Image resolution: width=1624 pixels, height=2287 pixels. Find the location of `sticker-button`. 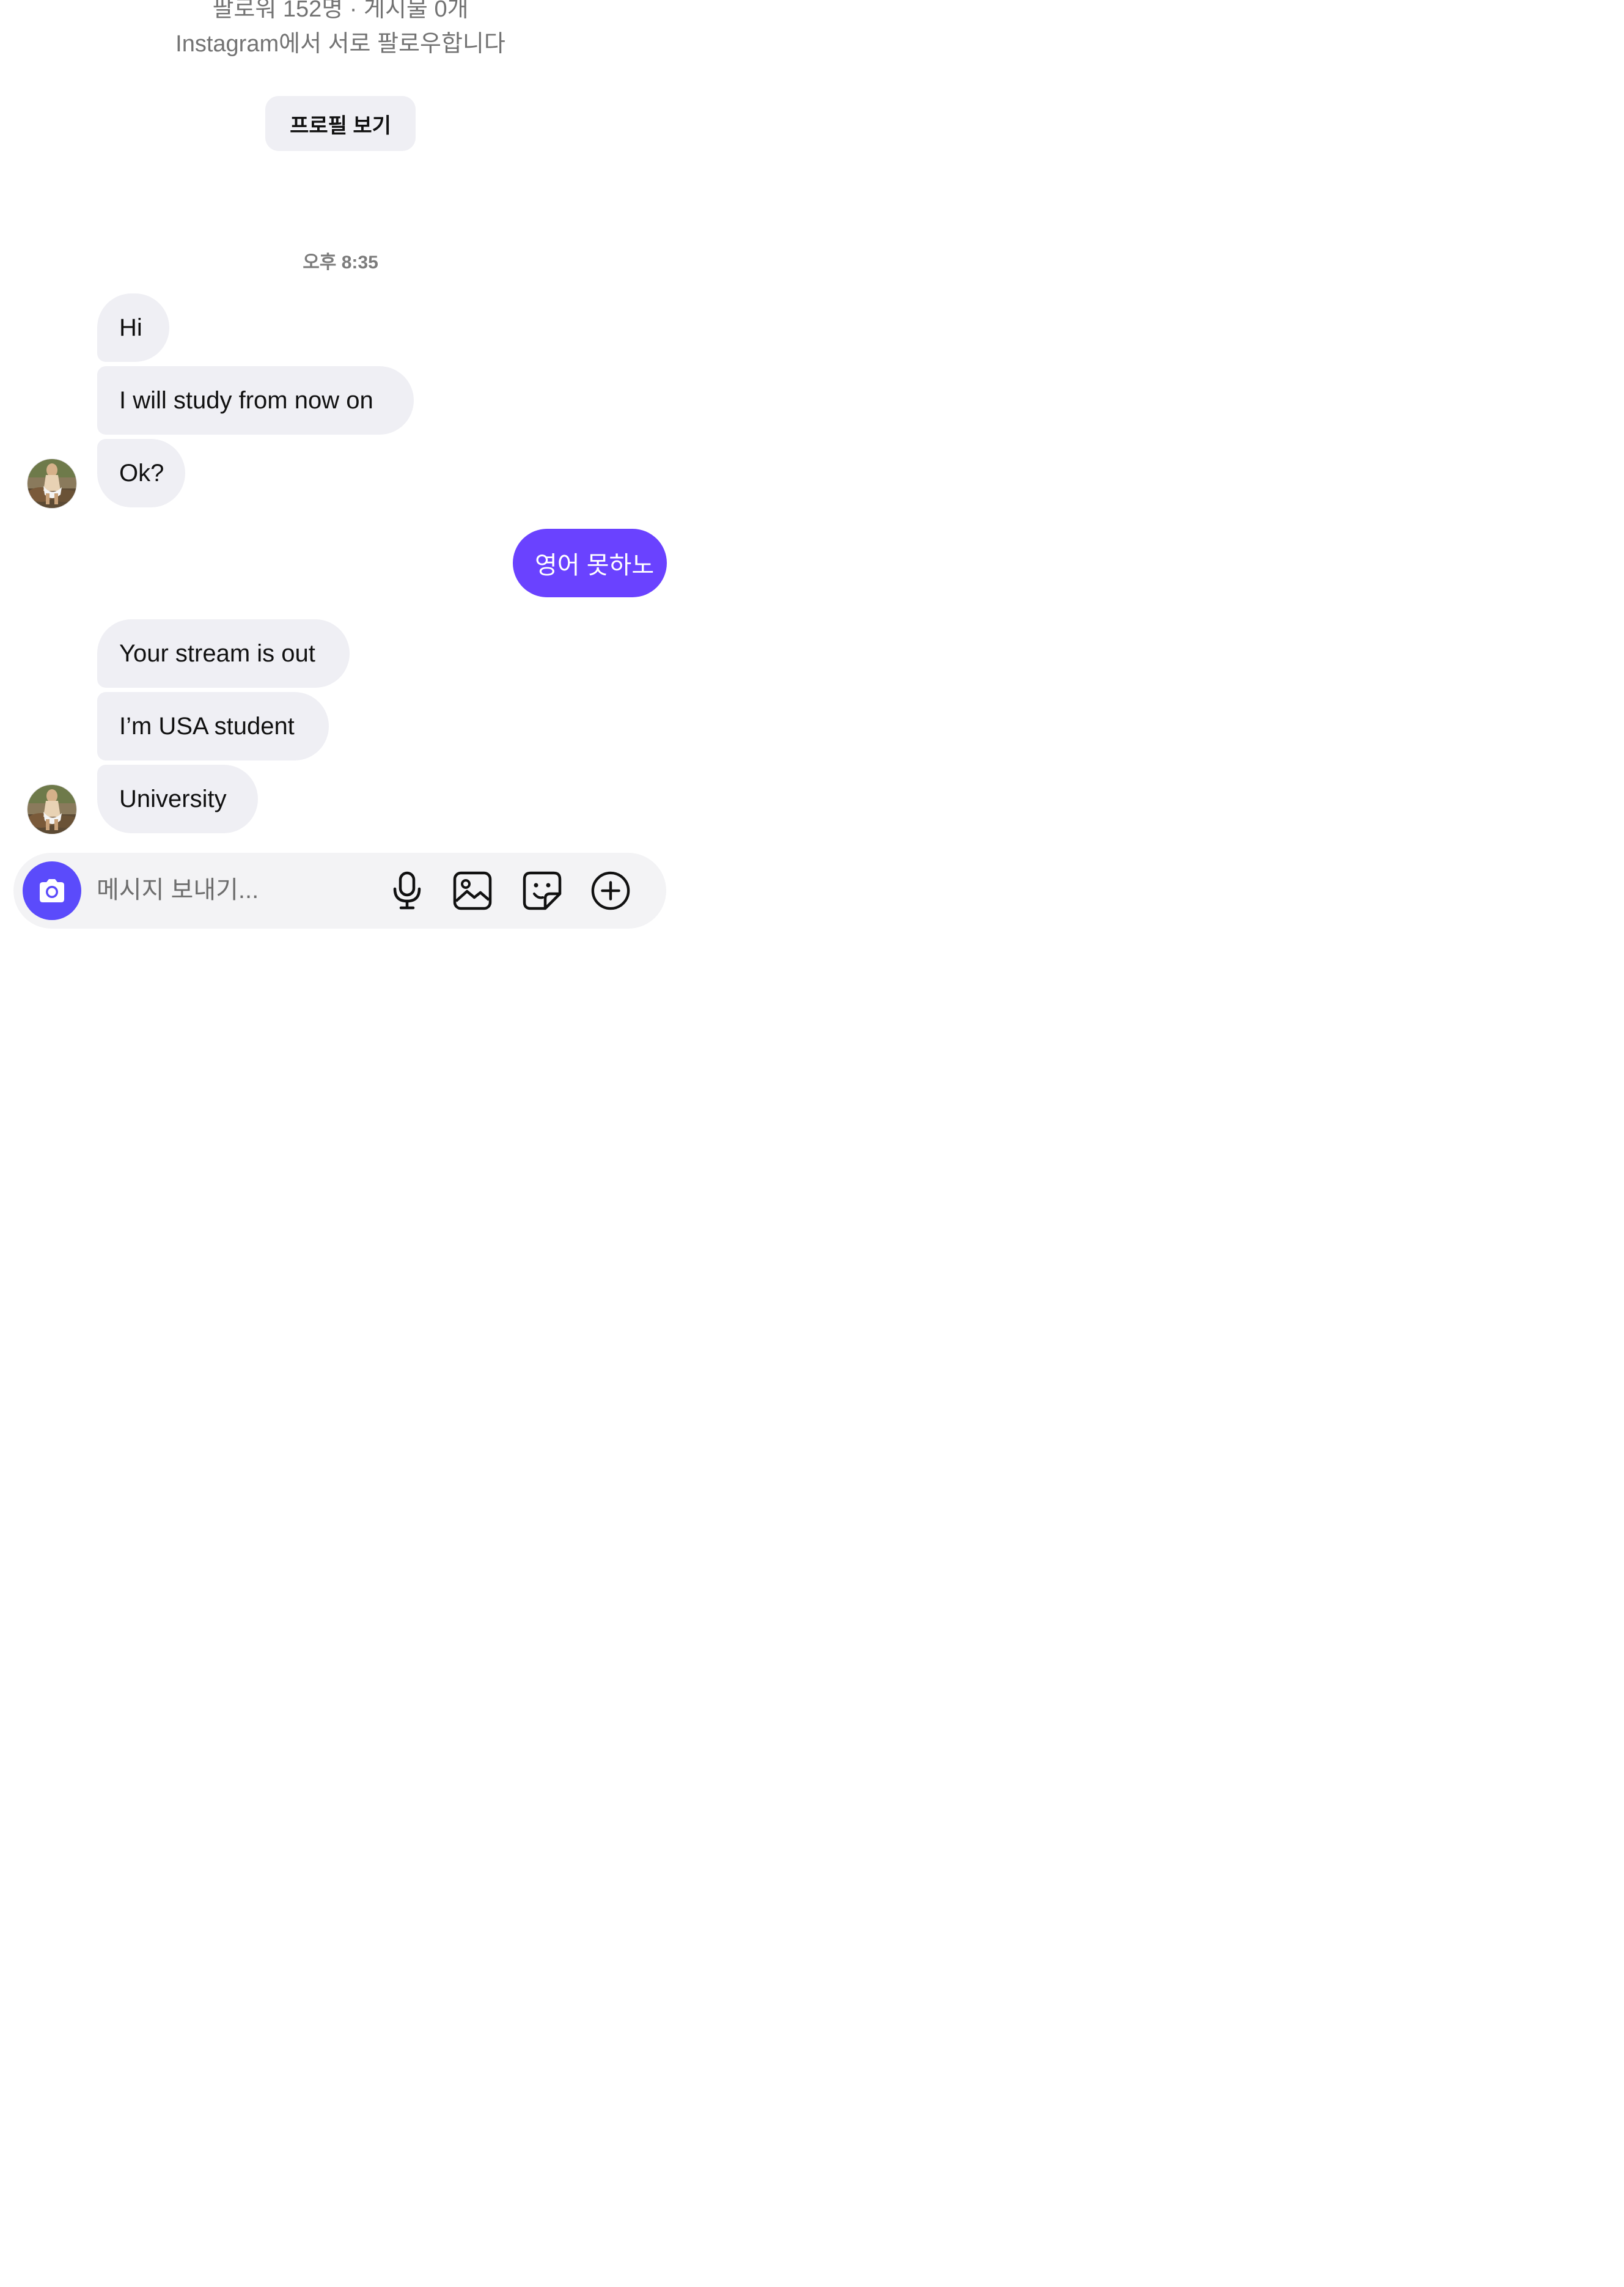

sticker-button is located at coordinates (542, 891).